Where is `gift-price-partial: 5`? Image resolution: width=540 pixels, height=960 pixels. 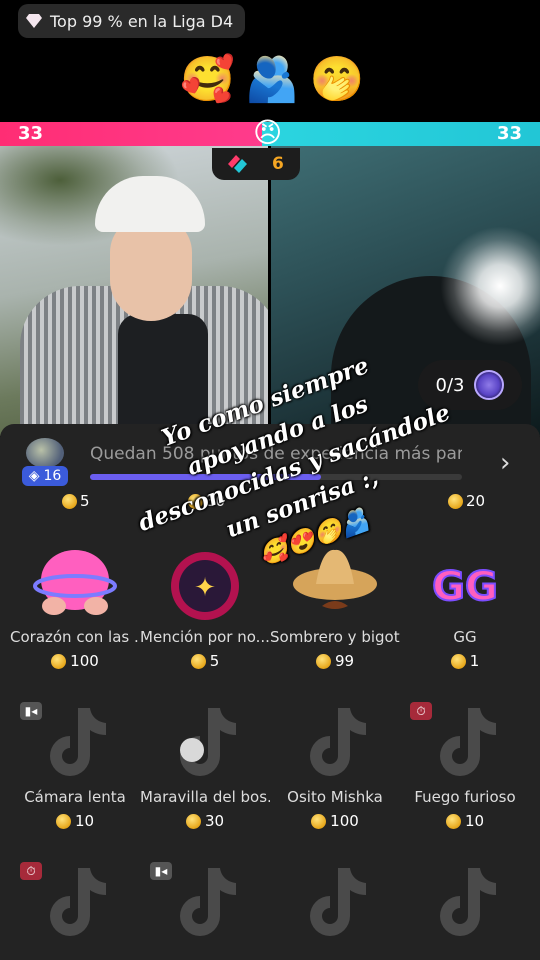
gift-price-partial: 5 is located at coordinates (76, 501).